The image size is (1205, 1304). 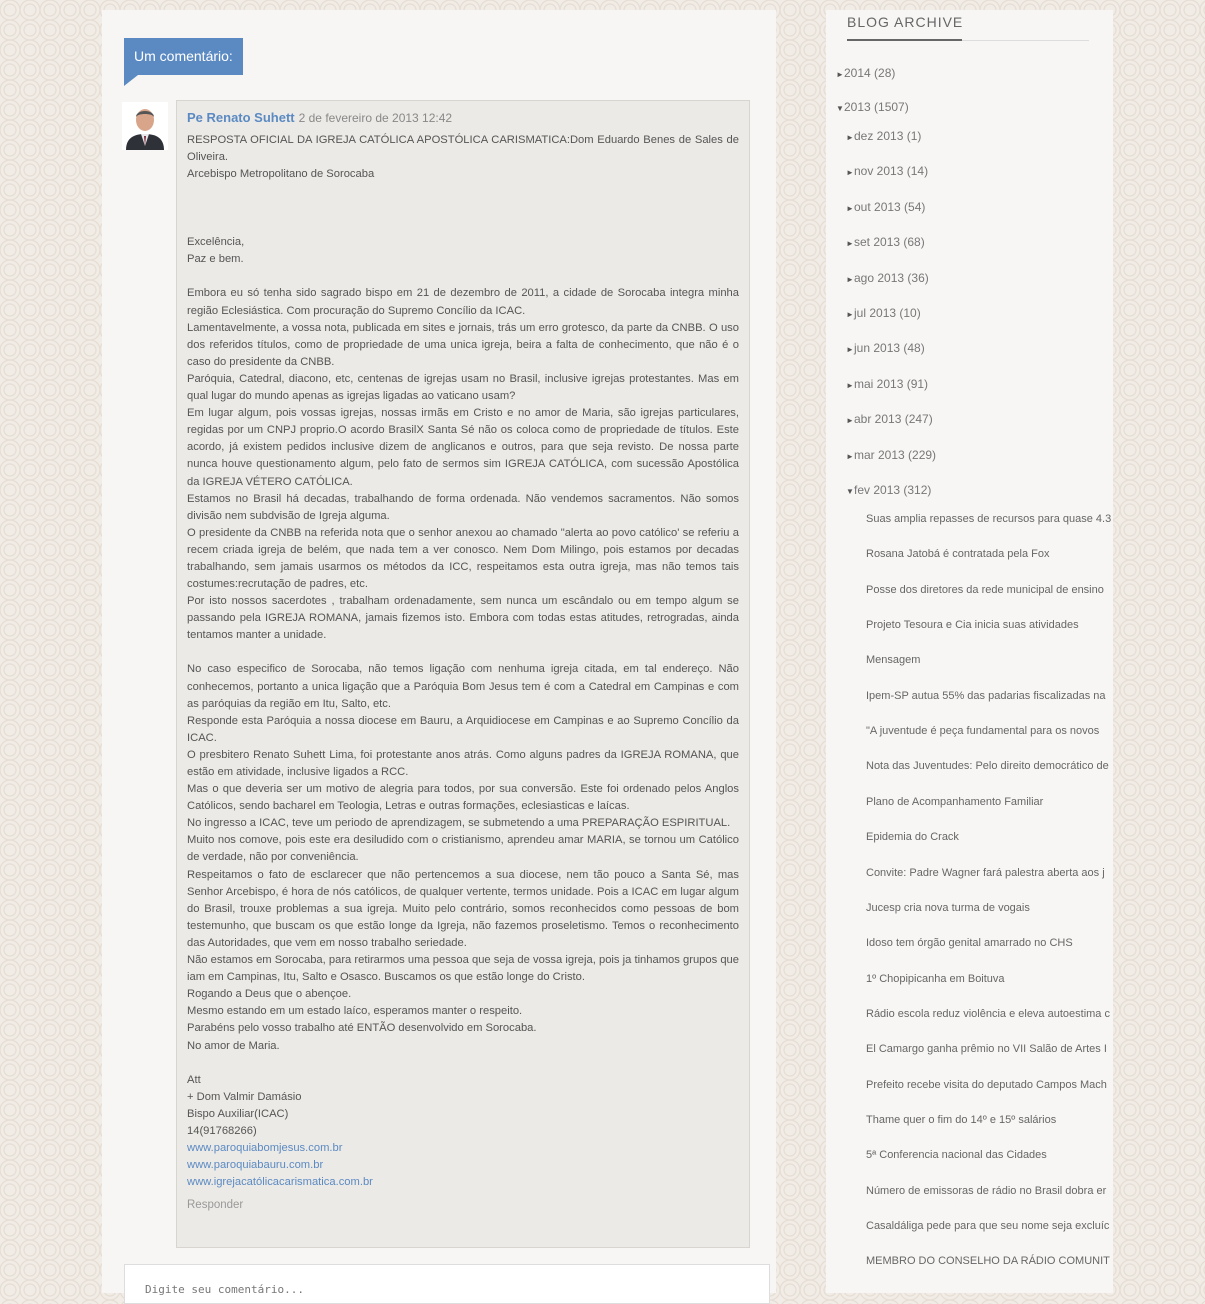 What do you see at coordinates (233, 1045) in the screenshot?
I see `comment-paragraph: No amor de Maria.` at bounding box center [233, 1045].